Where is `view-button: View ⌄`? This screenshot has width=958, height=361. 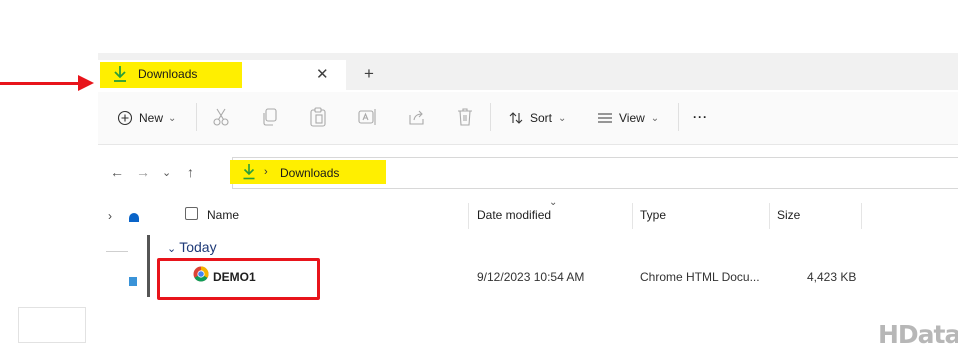 view-button: View ⌄ is located at coordinates (628, 118).